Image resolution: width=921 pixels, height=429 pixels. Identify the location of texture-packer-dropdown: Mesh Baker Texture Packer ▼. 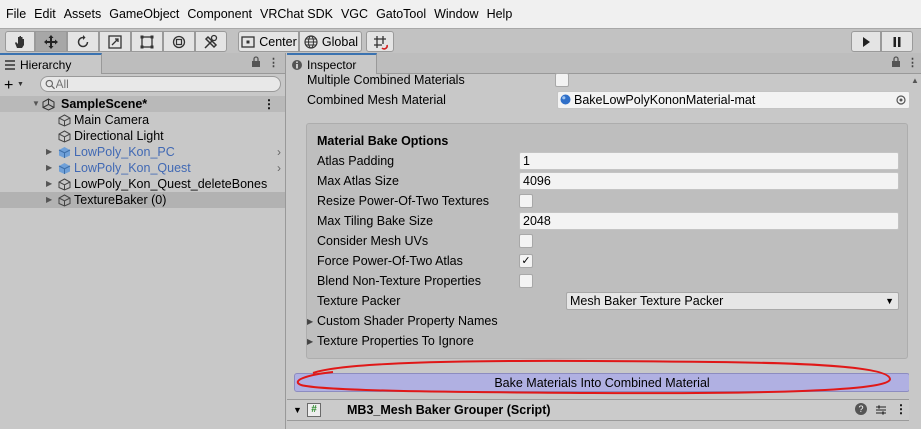
(732, 301).